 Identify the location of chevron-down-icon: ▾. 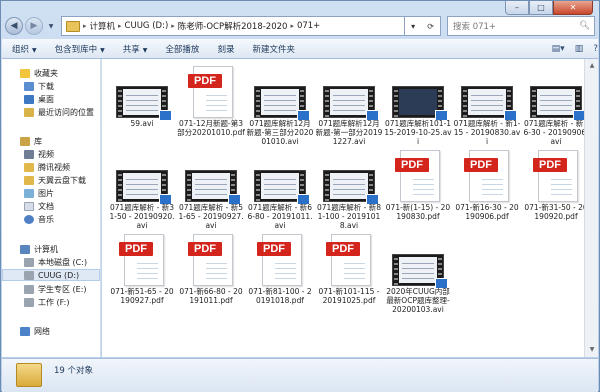
(413, 26).